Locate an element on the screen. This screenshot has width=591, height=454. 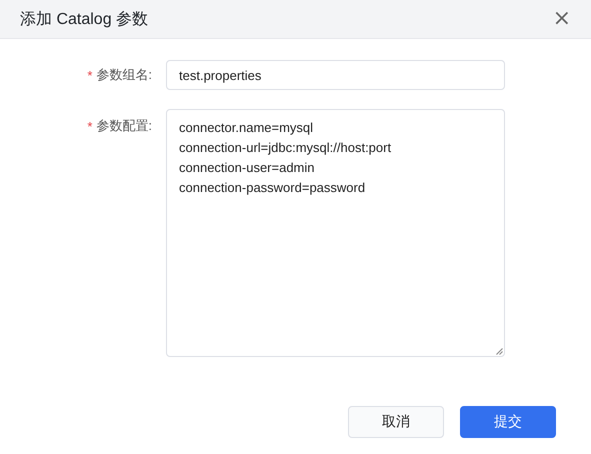
field-label: 参数配置: is located at coordinates (124, 126).